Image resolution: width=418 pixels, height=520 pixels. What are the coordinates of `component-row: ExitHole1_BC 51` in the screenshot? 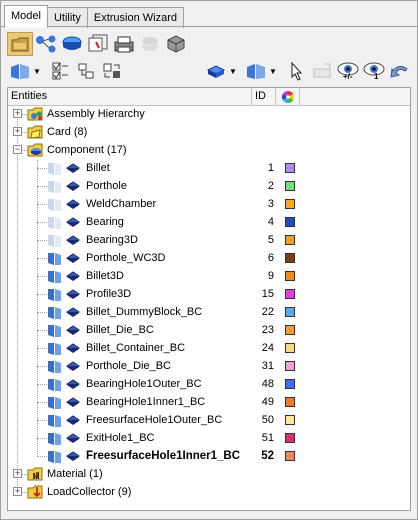 It's located at (209, 438).